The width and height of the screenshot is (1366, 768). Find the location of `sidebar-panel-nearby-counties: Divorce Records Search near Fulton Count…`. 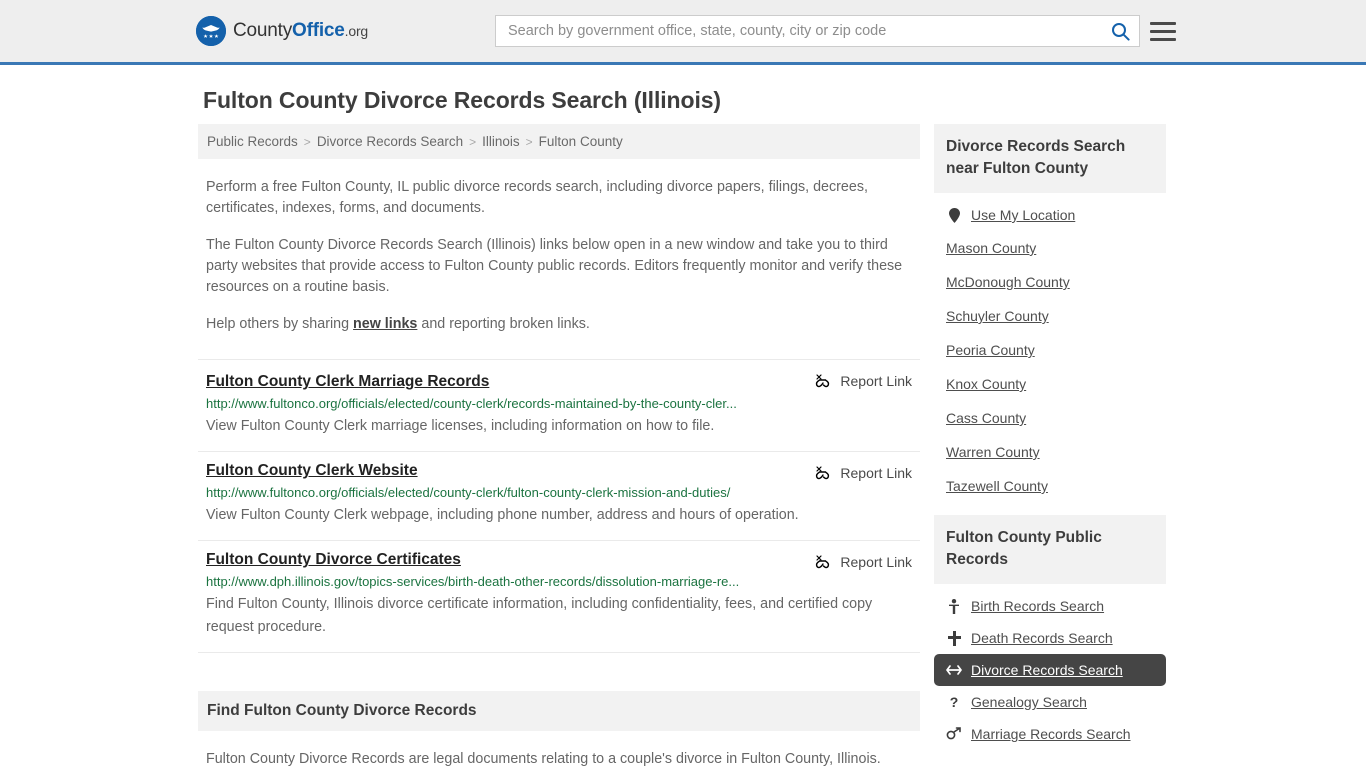

sidebar-panel-nearby-counties: Divorce Records Search near Fulton Count… is located at coordinates (1050, 313).